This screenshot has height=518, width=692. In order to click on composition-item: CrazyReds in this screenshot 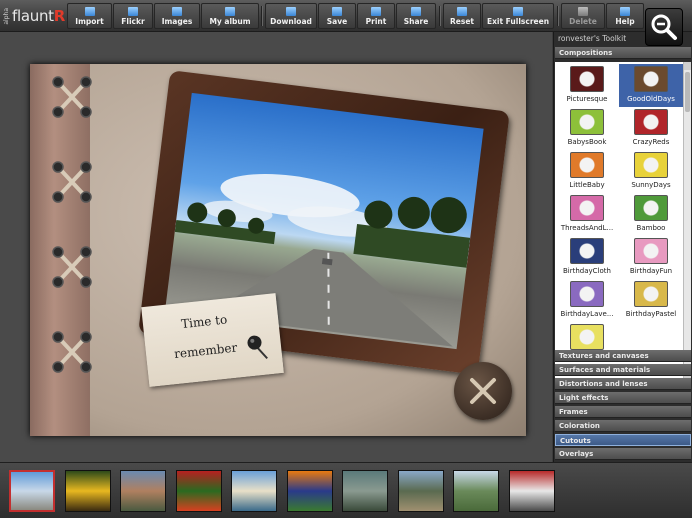, I will do `click(651, 128)`.